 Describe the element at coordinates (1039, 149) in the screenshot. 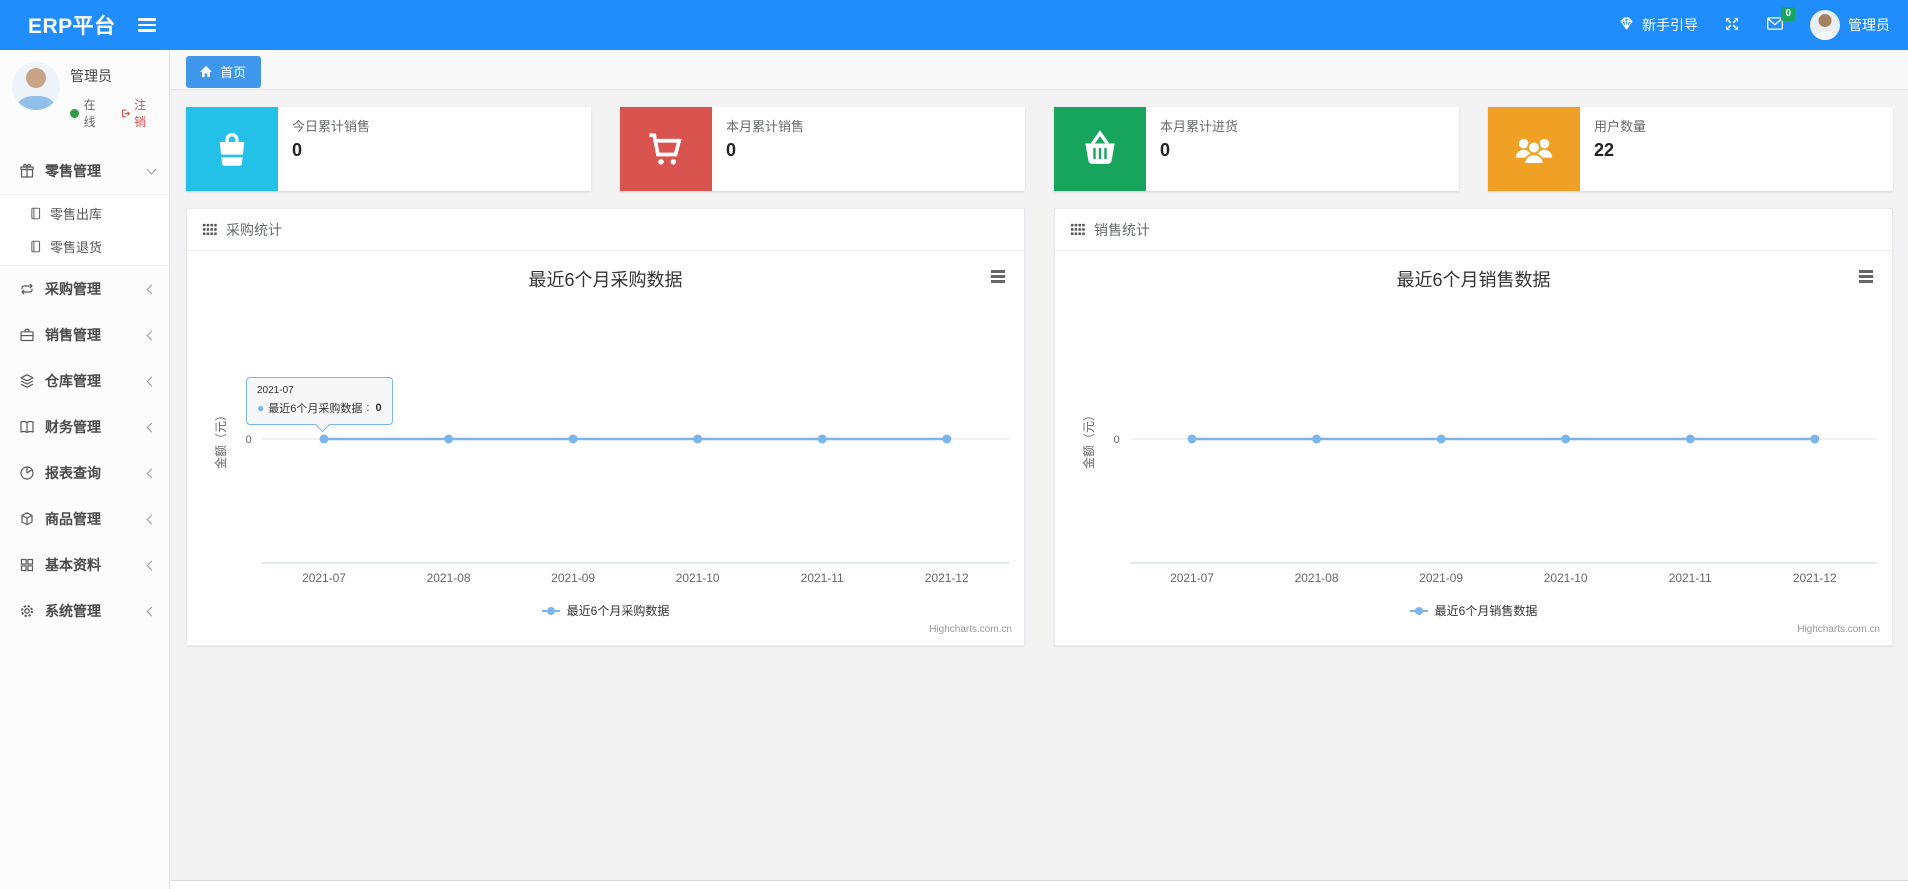

I see `stat-cards-row: 今日累计销售 0 本月累计销售 0 本月累计进货 0 用户数量 22` at that location.